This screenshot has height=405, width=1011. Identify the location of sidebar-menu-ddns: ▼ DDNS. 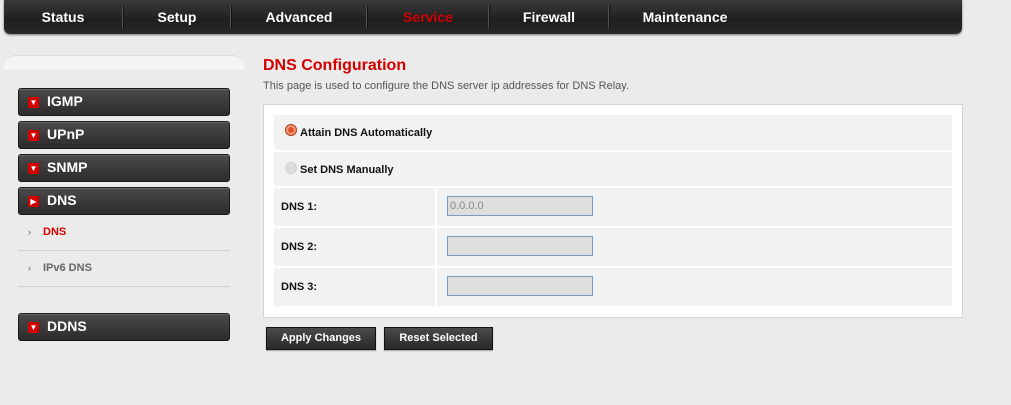
(124, 327).